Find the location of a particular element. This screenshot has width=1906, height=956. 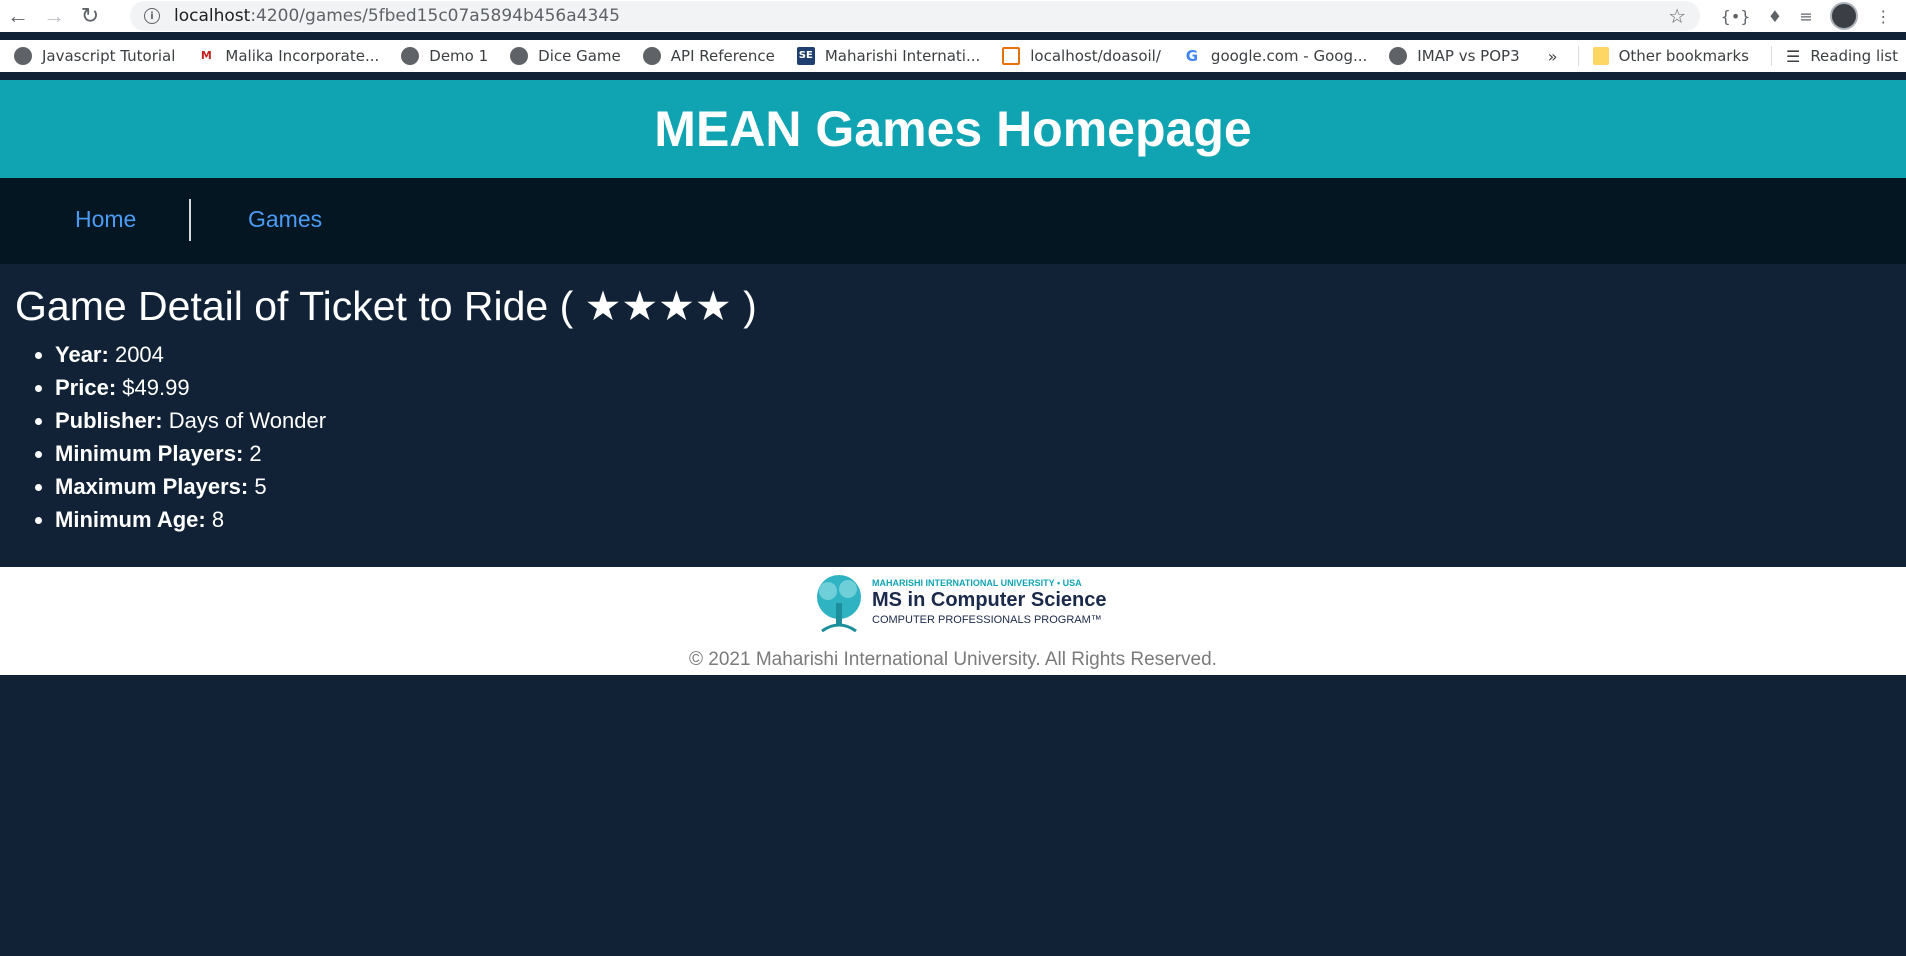

bookmark-label: Javascript Tutorial is located at coordinates (109, 56).